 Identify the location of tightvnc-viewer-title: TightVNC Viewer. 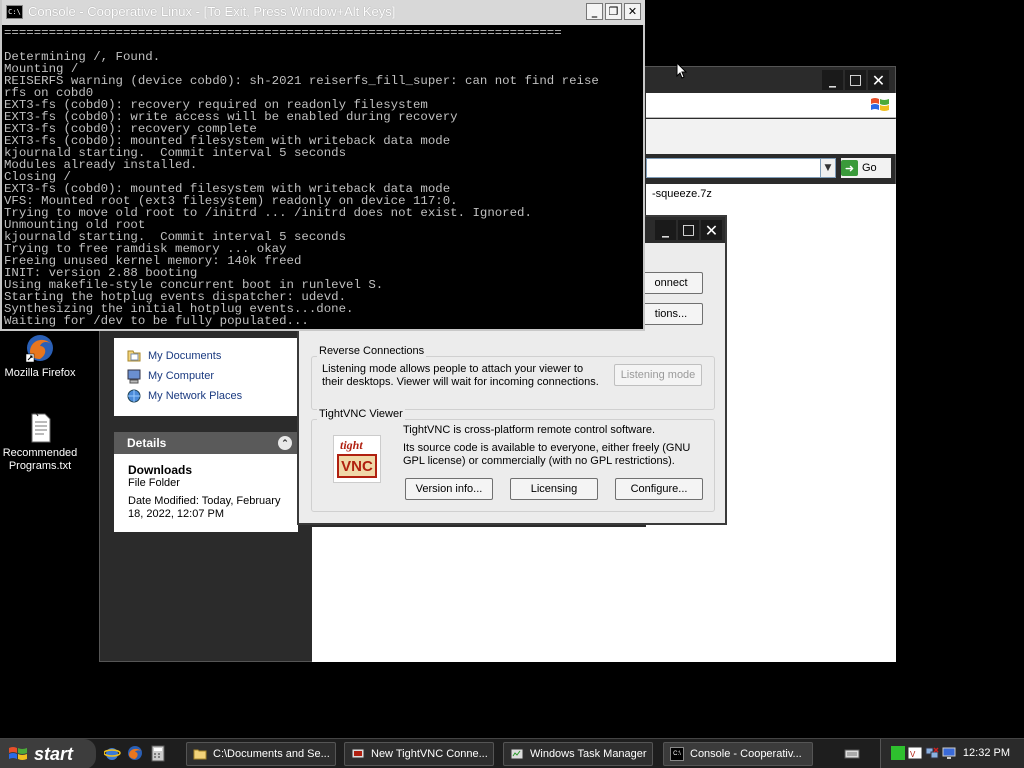
(361, 414).